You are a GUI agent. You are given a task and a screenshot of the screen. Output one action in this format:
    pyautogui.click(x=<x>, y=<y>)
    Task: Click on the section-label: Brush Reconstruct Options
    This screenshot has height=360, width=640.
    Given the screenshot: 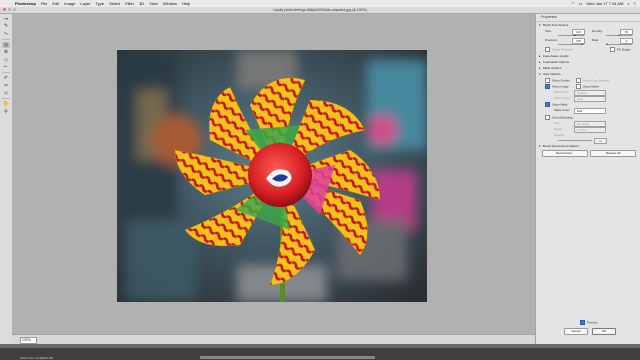 What is the action you would take?
    pyautogui.click(x=561, y=146)
    